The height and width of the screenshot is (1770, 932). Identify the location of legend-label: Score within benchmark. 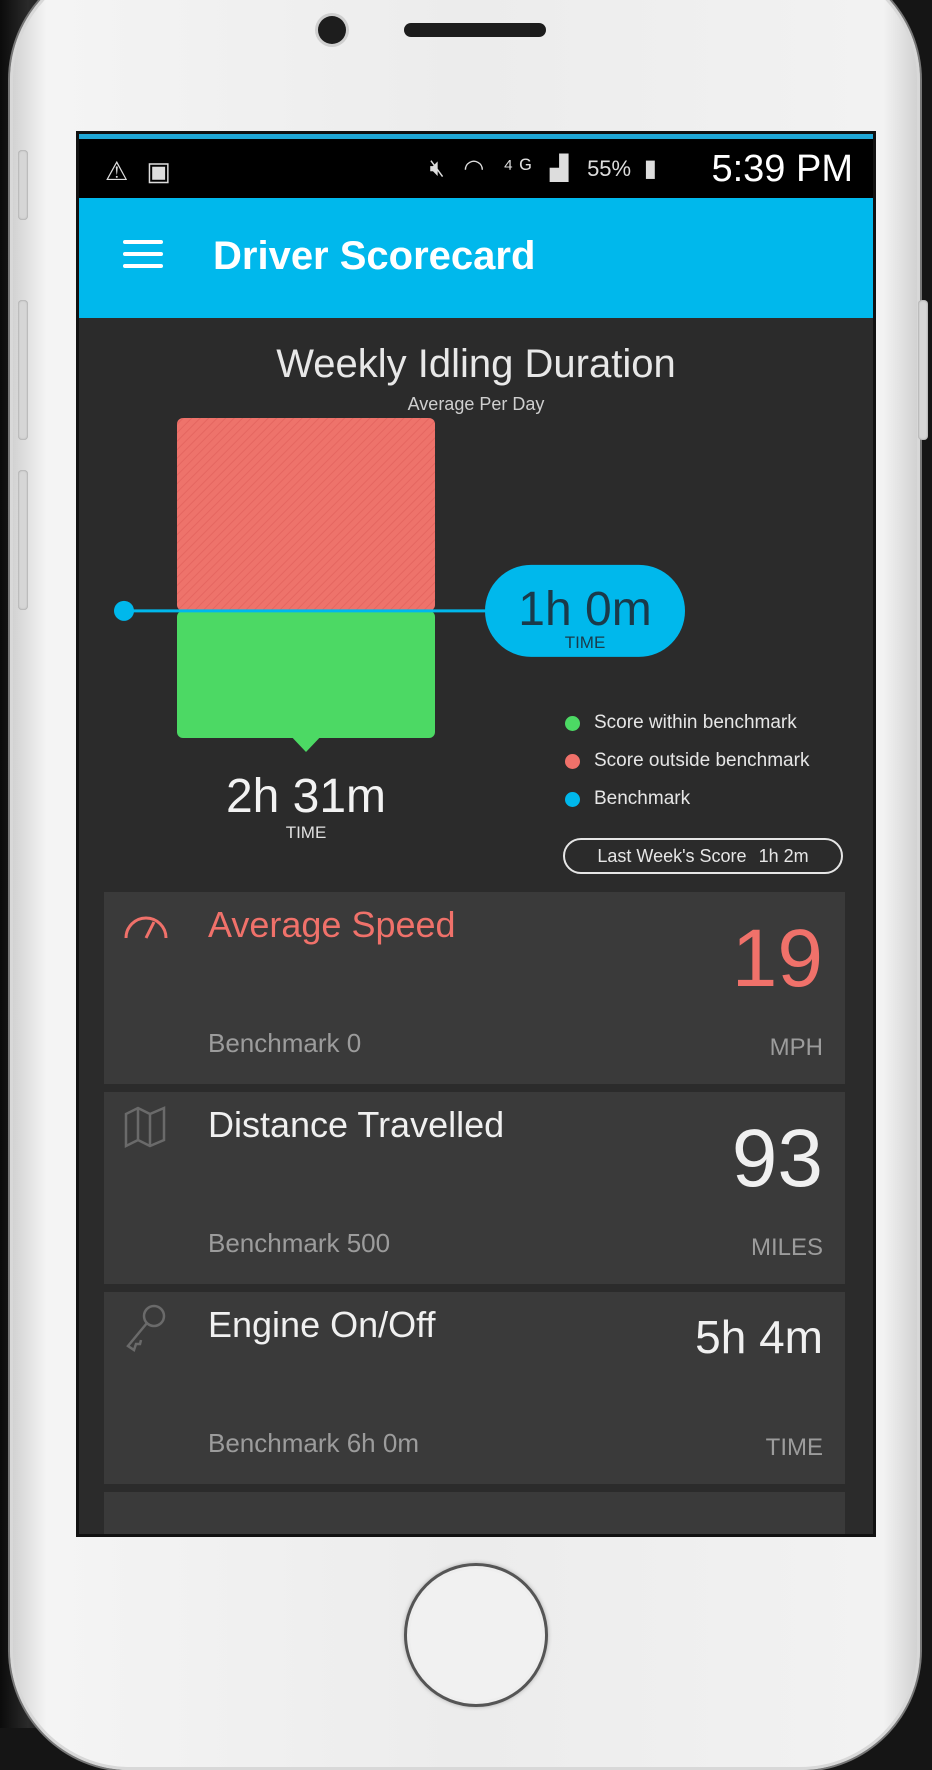
(695, 722).